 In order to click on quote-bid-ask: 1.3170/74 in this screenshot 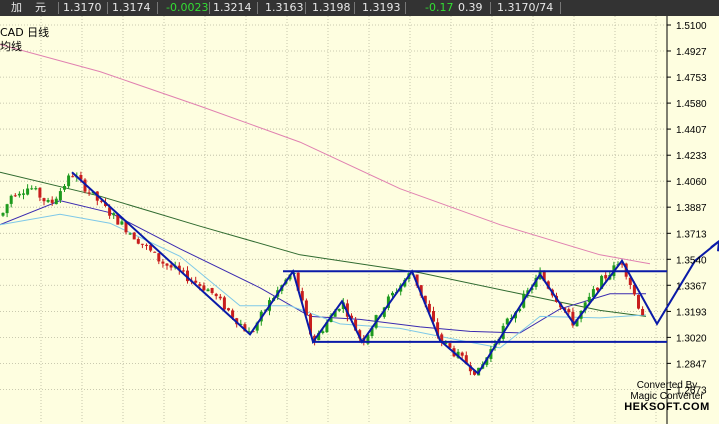, I will do `click(525, 7)`.